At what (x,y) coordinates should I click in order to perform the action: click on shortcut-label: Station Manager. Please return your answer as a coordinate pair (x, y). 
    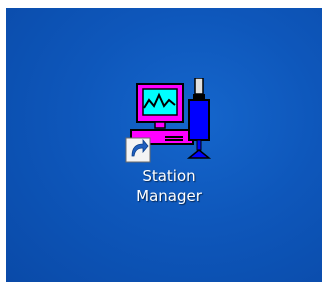
    Looking at the image, I should click on (169, 186).